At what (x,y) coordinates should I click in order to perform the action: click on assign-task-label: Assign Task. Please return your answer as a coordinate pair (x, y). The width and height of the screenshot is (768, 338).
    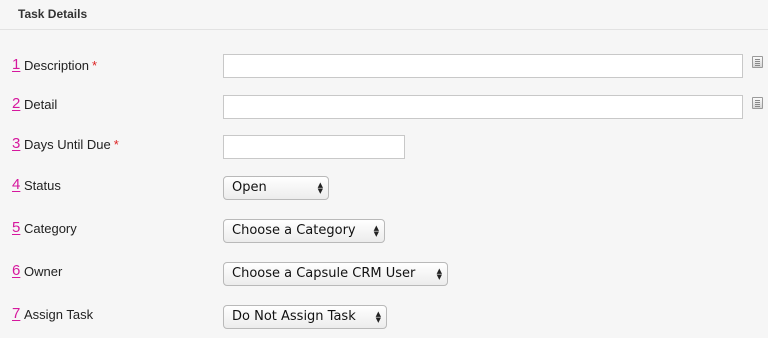
    Looking at the image, I should click on (59, 314).